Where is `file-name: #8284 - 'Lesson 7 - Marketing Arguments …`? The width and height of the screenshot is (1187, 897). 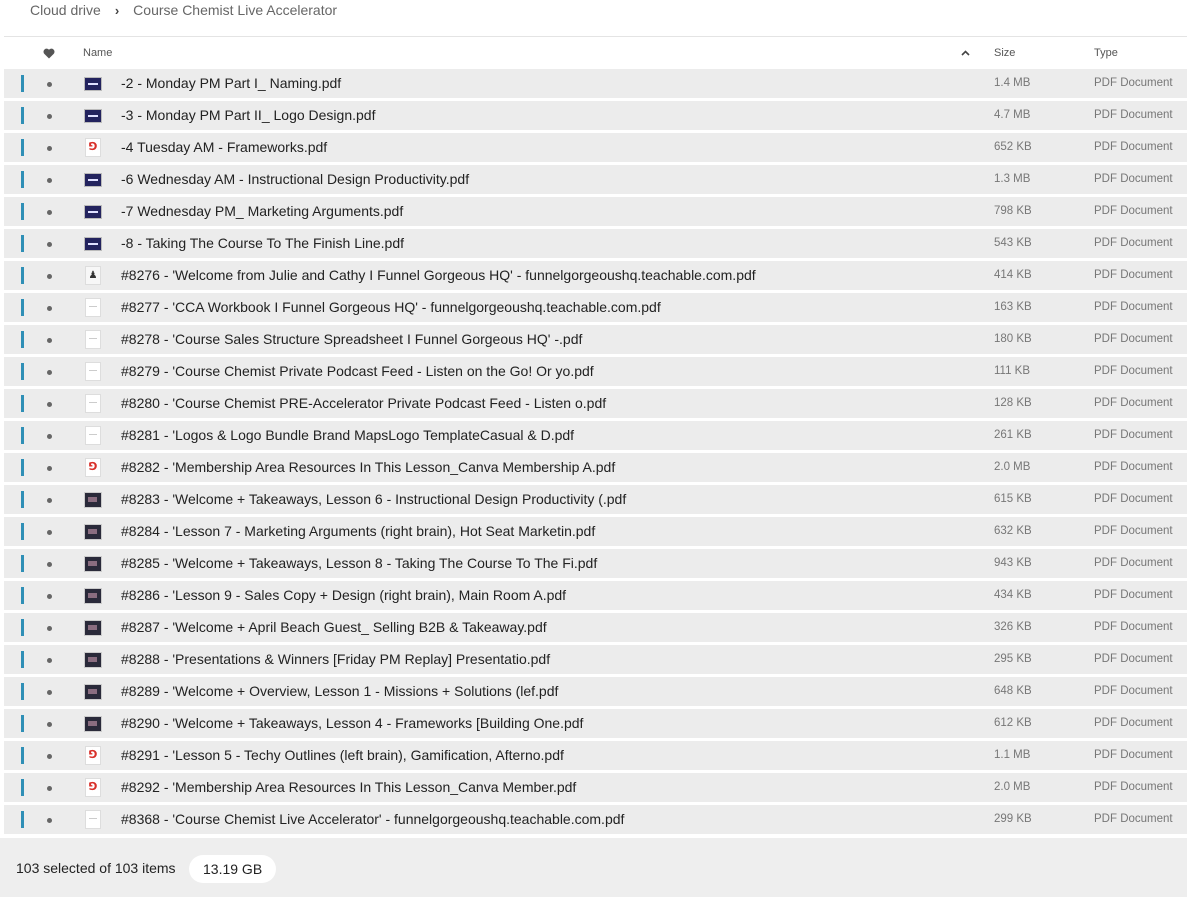 file-name: #8284 - 'Lesson 7 - Marketing Arguments … is located at coordinates (358, 531).